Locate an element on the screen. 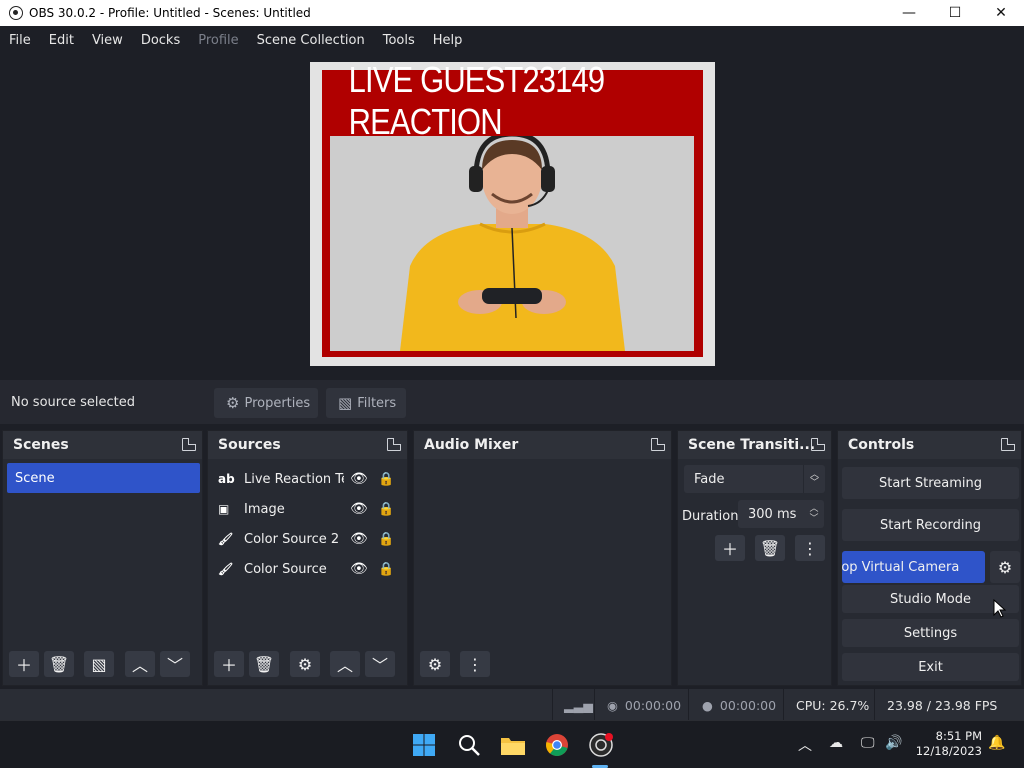 The width and height of the screenshot is (1024, 768). source-label: Image is located at coordinates (264, 509).